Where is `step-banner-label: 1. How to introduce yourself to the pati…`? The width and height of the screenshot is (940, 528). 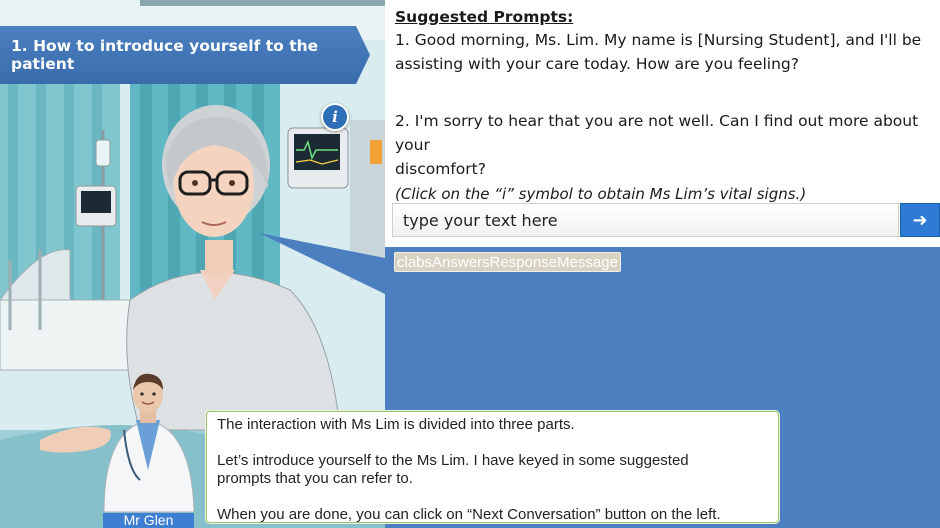
step-banner-label: 1. How to introduce yourself to the pati… is located at coordinates (165, 55).